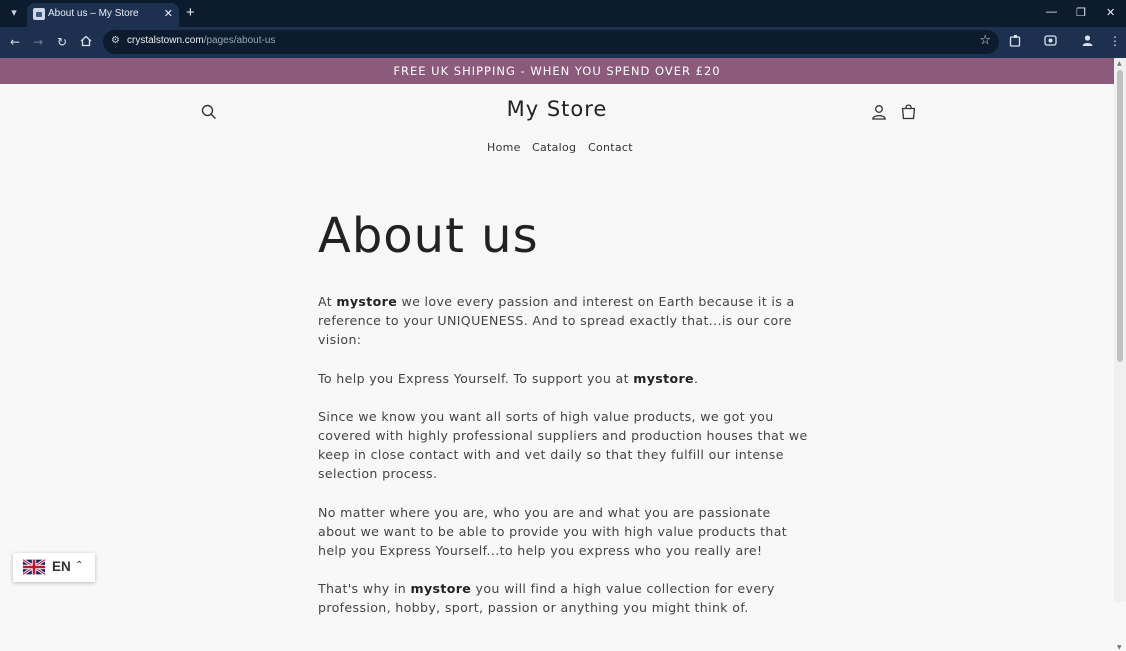 This screenshot has height=651, width=1126. What do you see at coordinates (1087, 42) in the screenshot?
I see `profile-icon` at bounding box center [1087, 42].